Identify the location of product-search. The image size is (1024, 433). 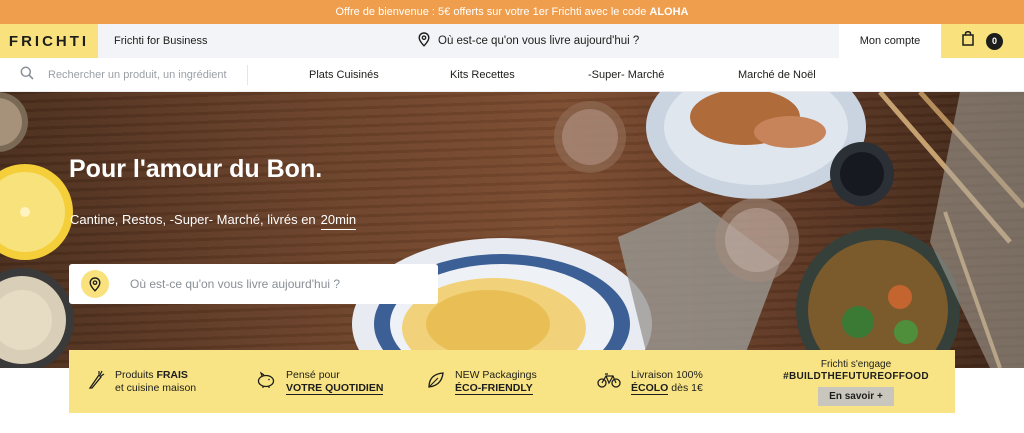
(124, 75).